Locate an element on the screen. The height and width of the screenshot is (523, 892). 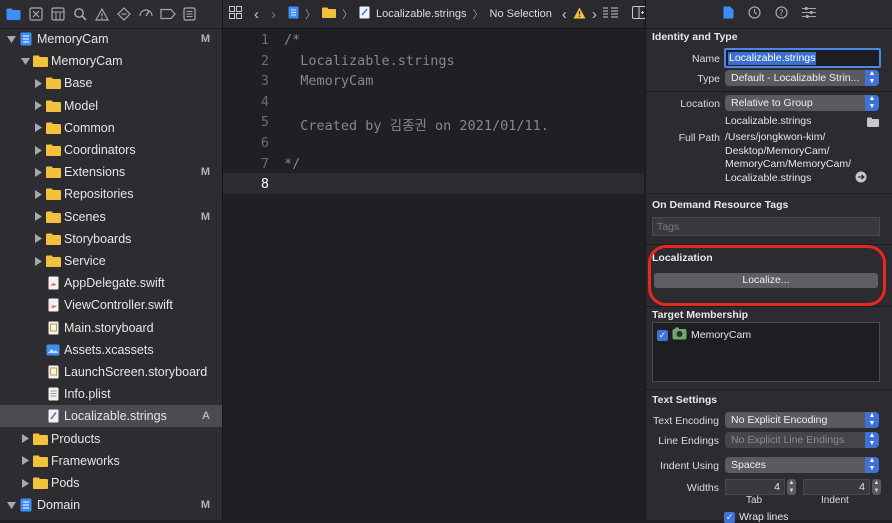
line-endings-popup: No Explicit Line Endings ▲ ▼ is located at coordinates (802, 440).